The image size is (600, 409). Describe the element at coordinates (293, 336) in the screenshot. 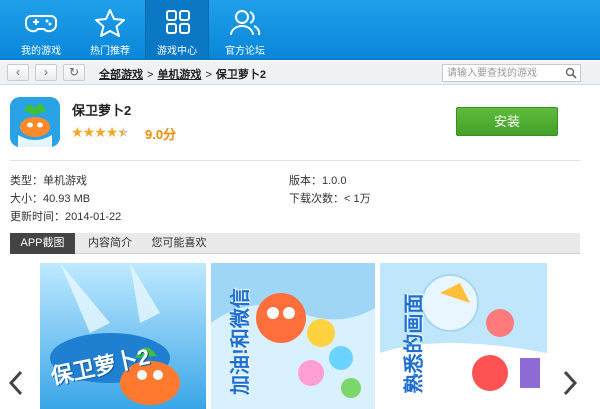

I see `screenshot-2: 加油!和微信` at that location.